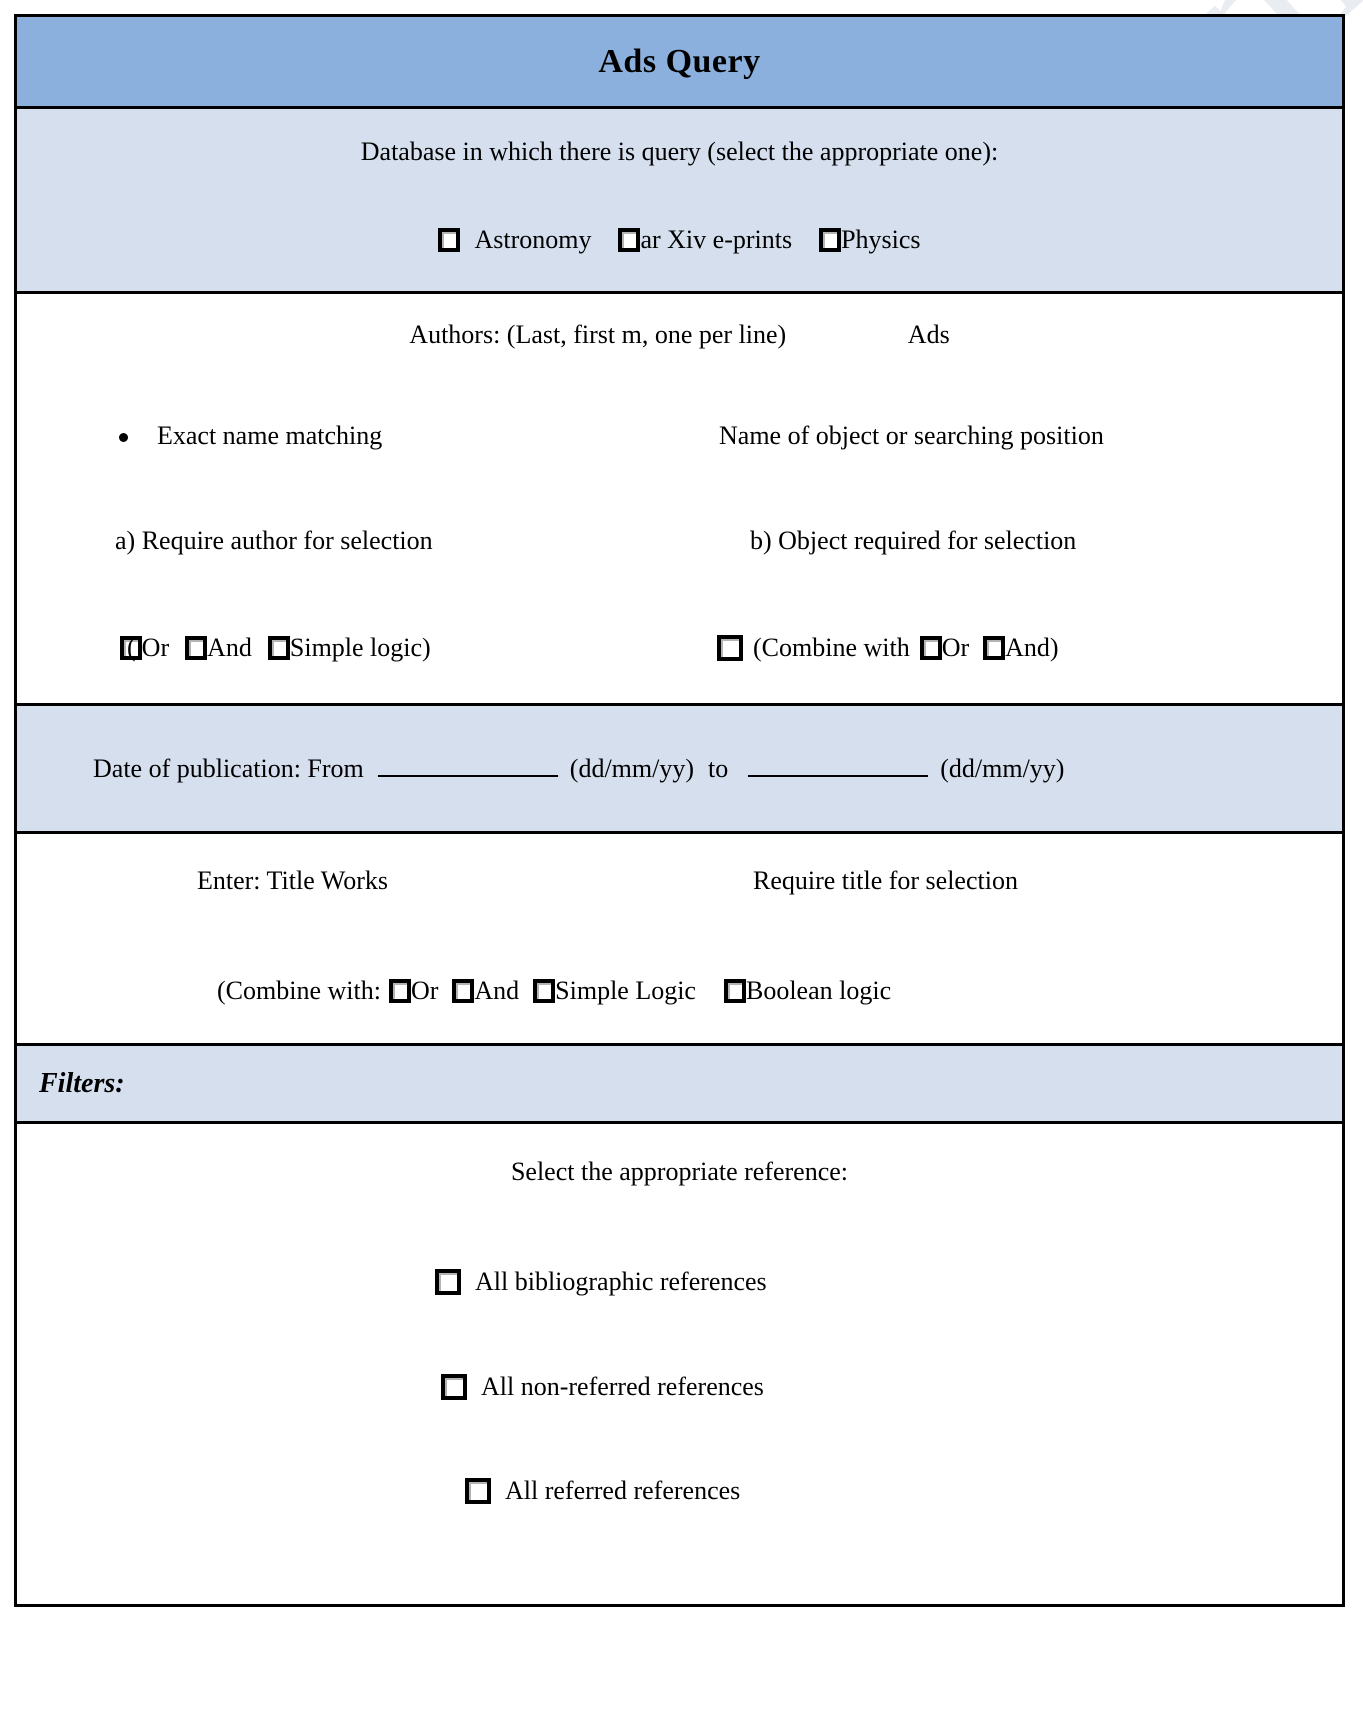  What do you see at coordinates (621, 1281) in the screenshot?
I see `checkbox-all-bibliographic-label: All bibliographic references` at bounding box center [621, 1281].